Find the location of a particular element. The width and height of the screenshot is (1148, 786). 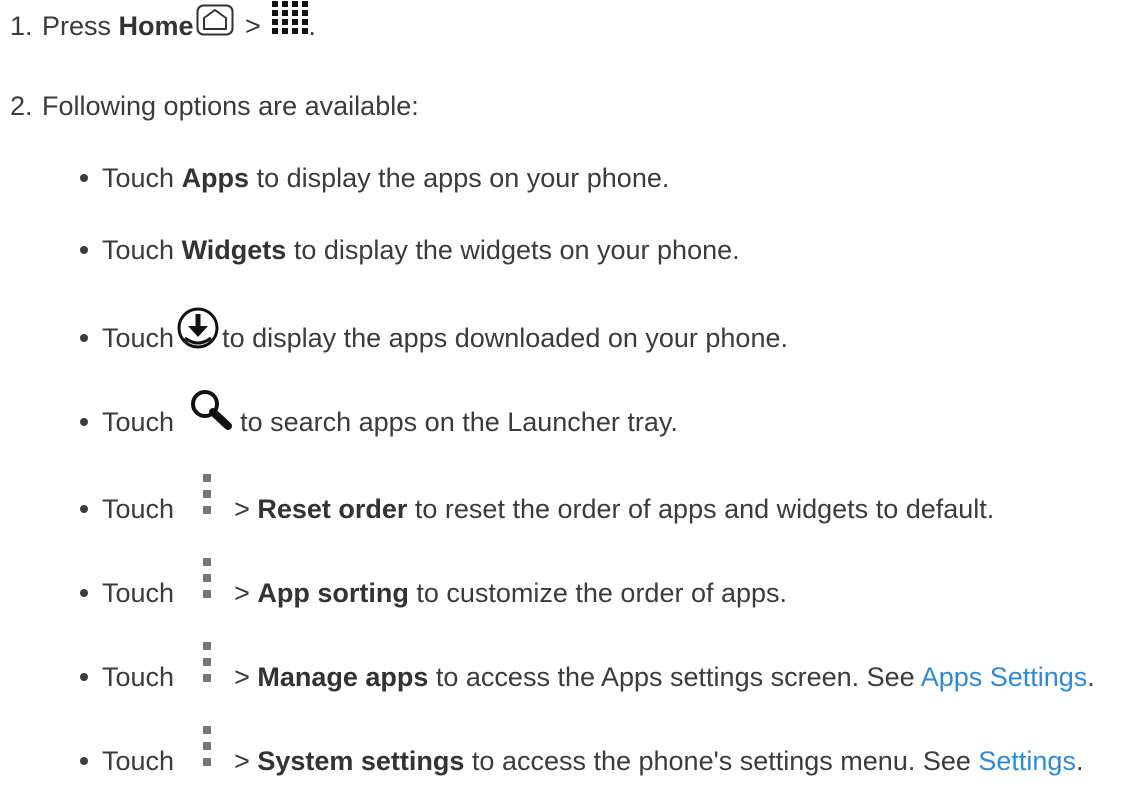

search-icon is located at coordinates (212, 410).